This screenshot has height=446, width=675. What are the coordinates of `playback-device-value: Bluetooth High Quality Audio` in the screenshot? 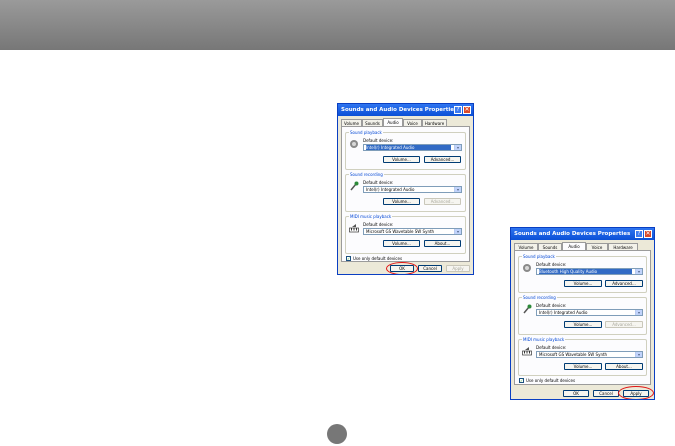 It's located at (585, 271).